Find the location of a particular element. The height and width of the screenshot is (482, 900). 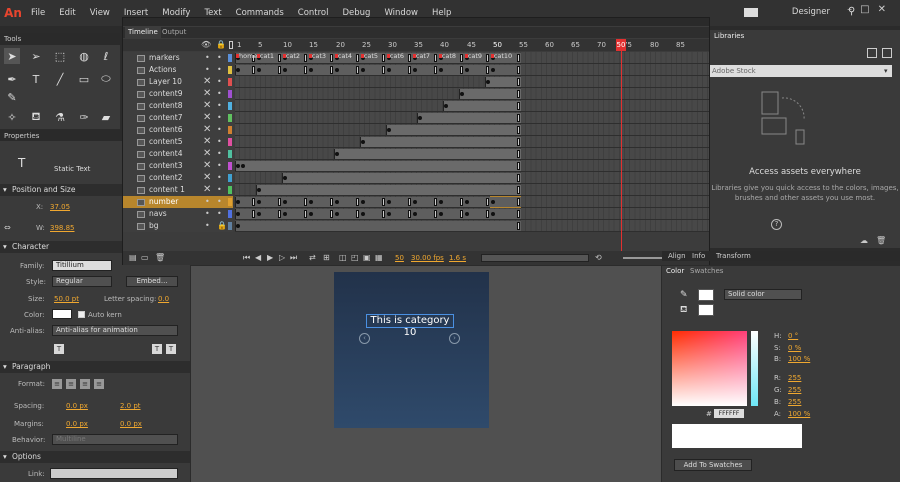

selectable-text-icon: T is located at coordinates (59, 349).